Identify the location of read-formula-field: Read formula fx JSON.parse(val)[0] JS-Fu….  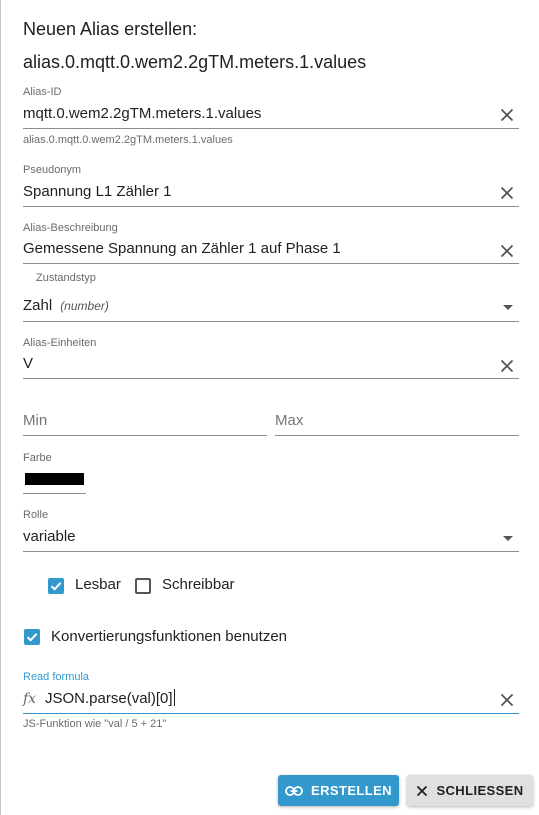
(271, 702).